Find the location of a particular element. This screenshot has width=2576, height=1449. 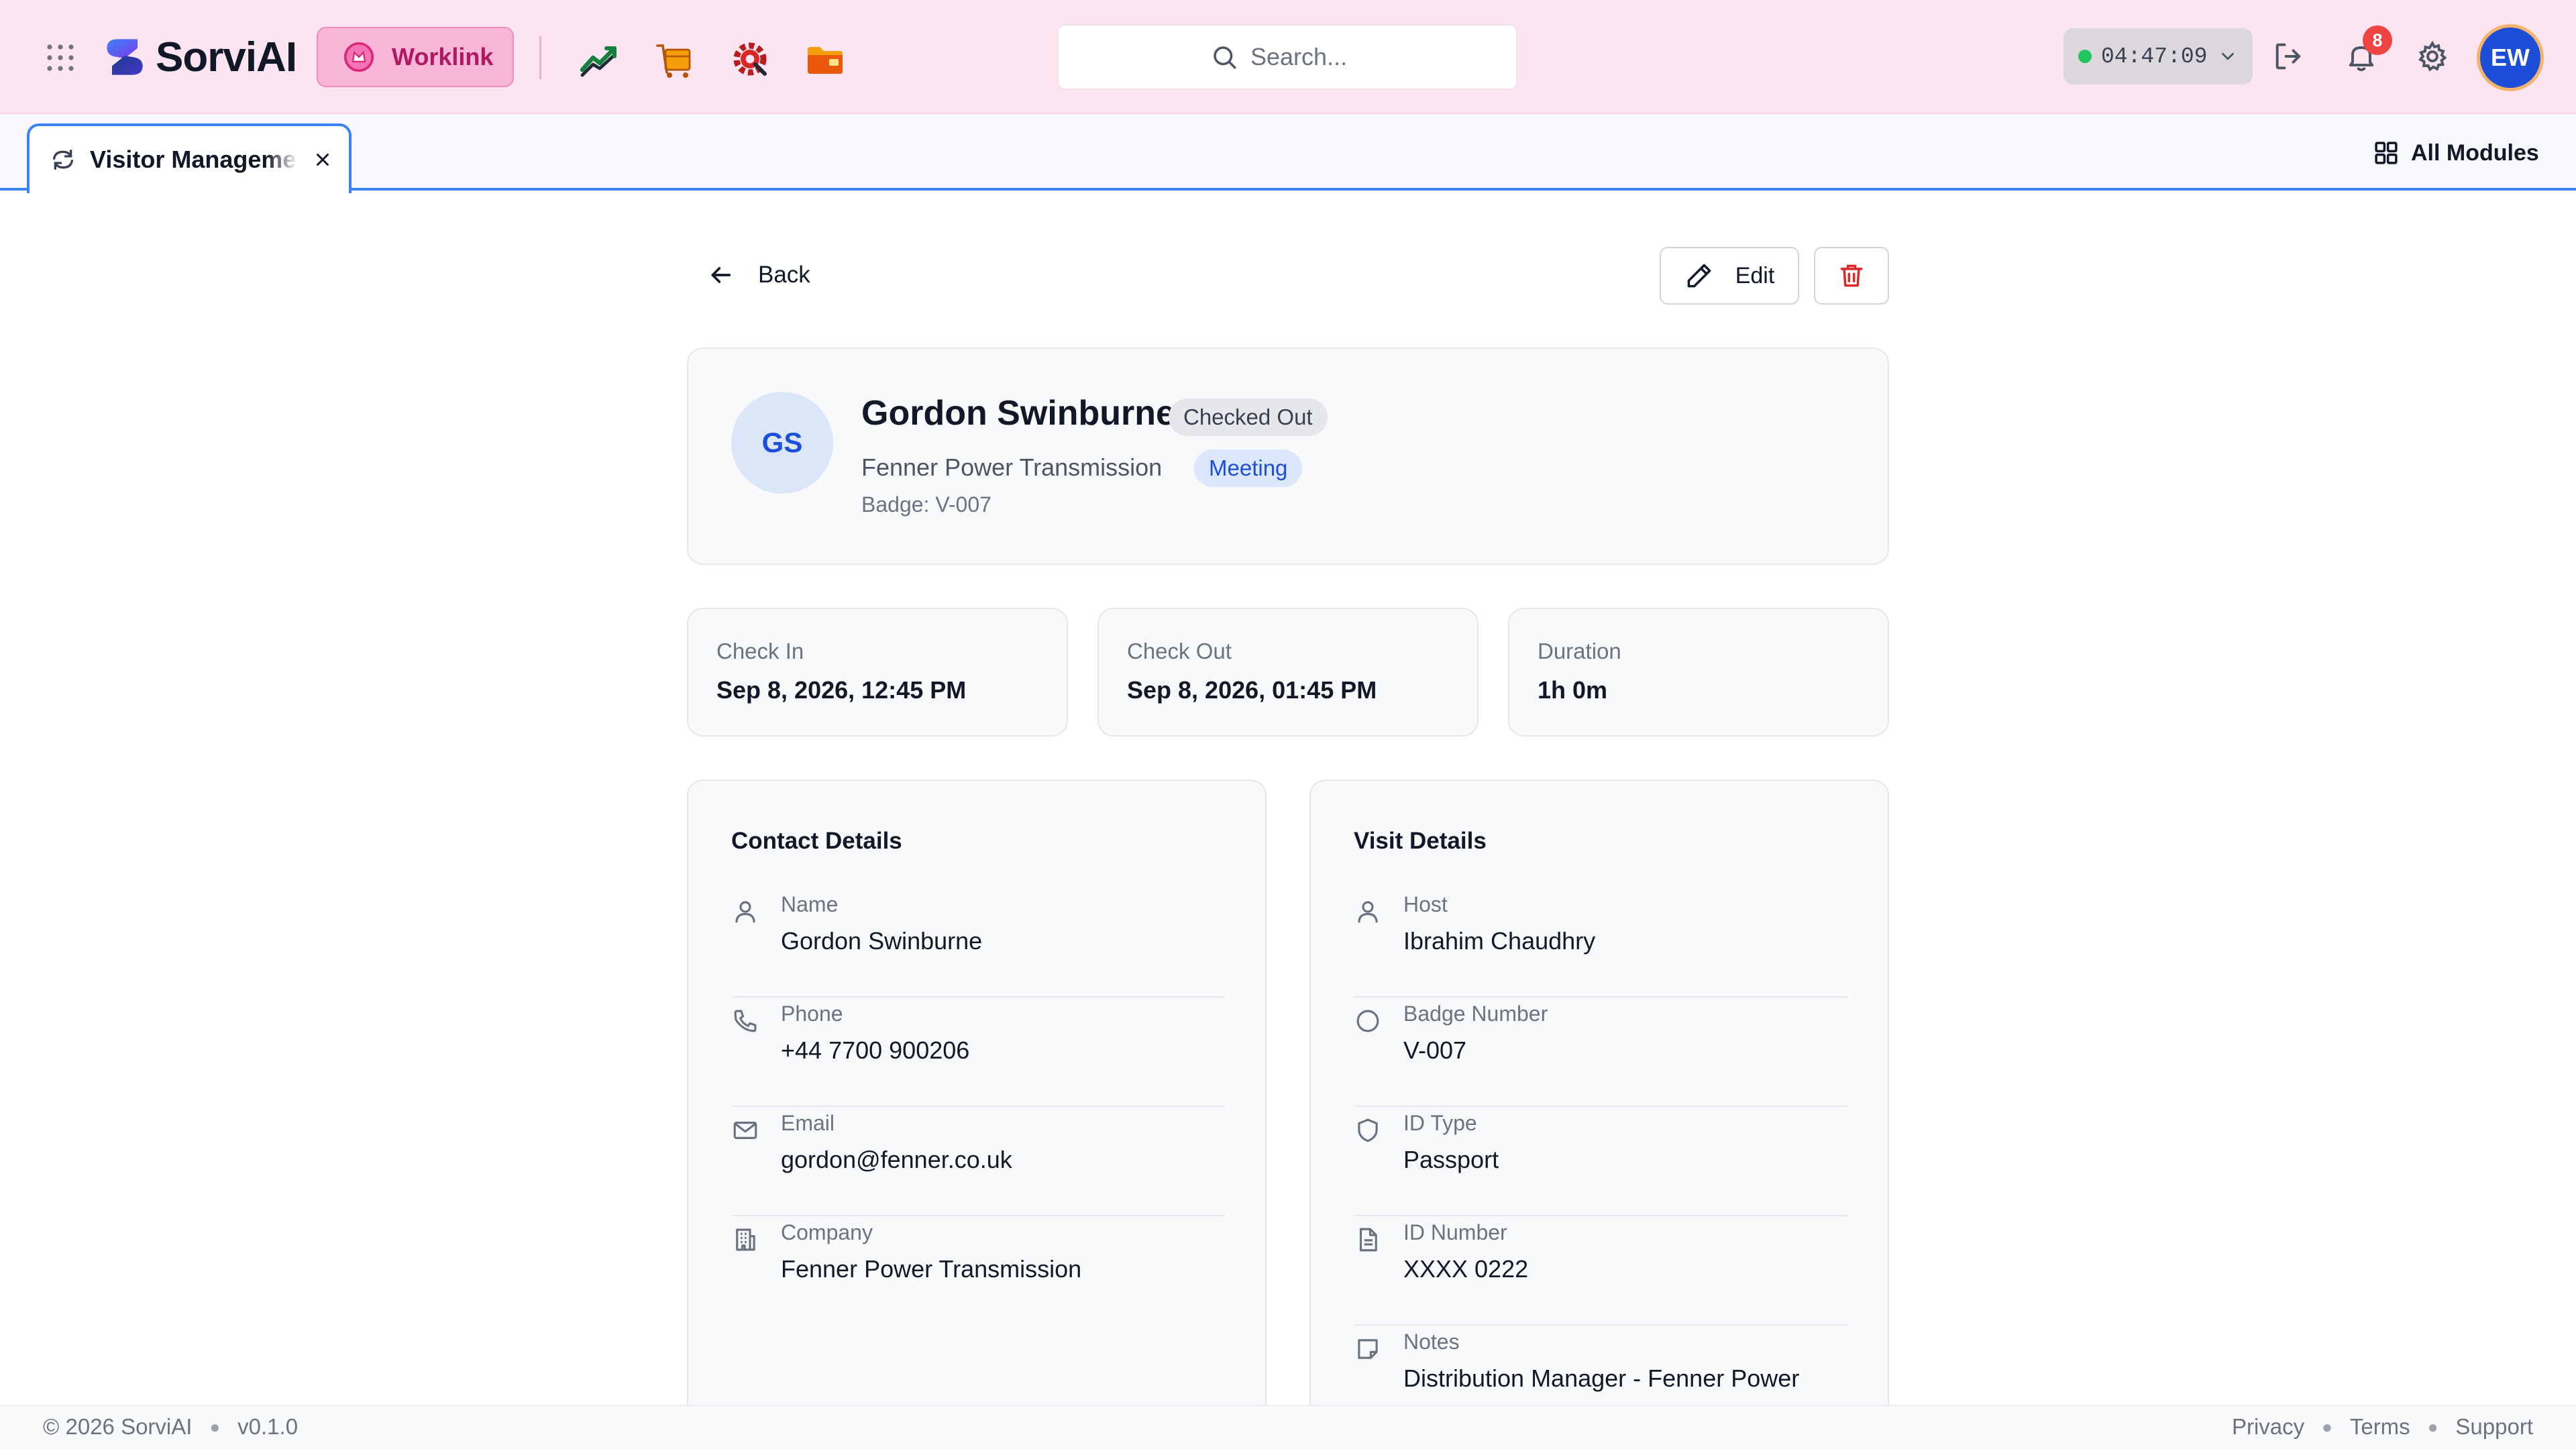

edit-label: Edit is located at coordinates (1755, 275).